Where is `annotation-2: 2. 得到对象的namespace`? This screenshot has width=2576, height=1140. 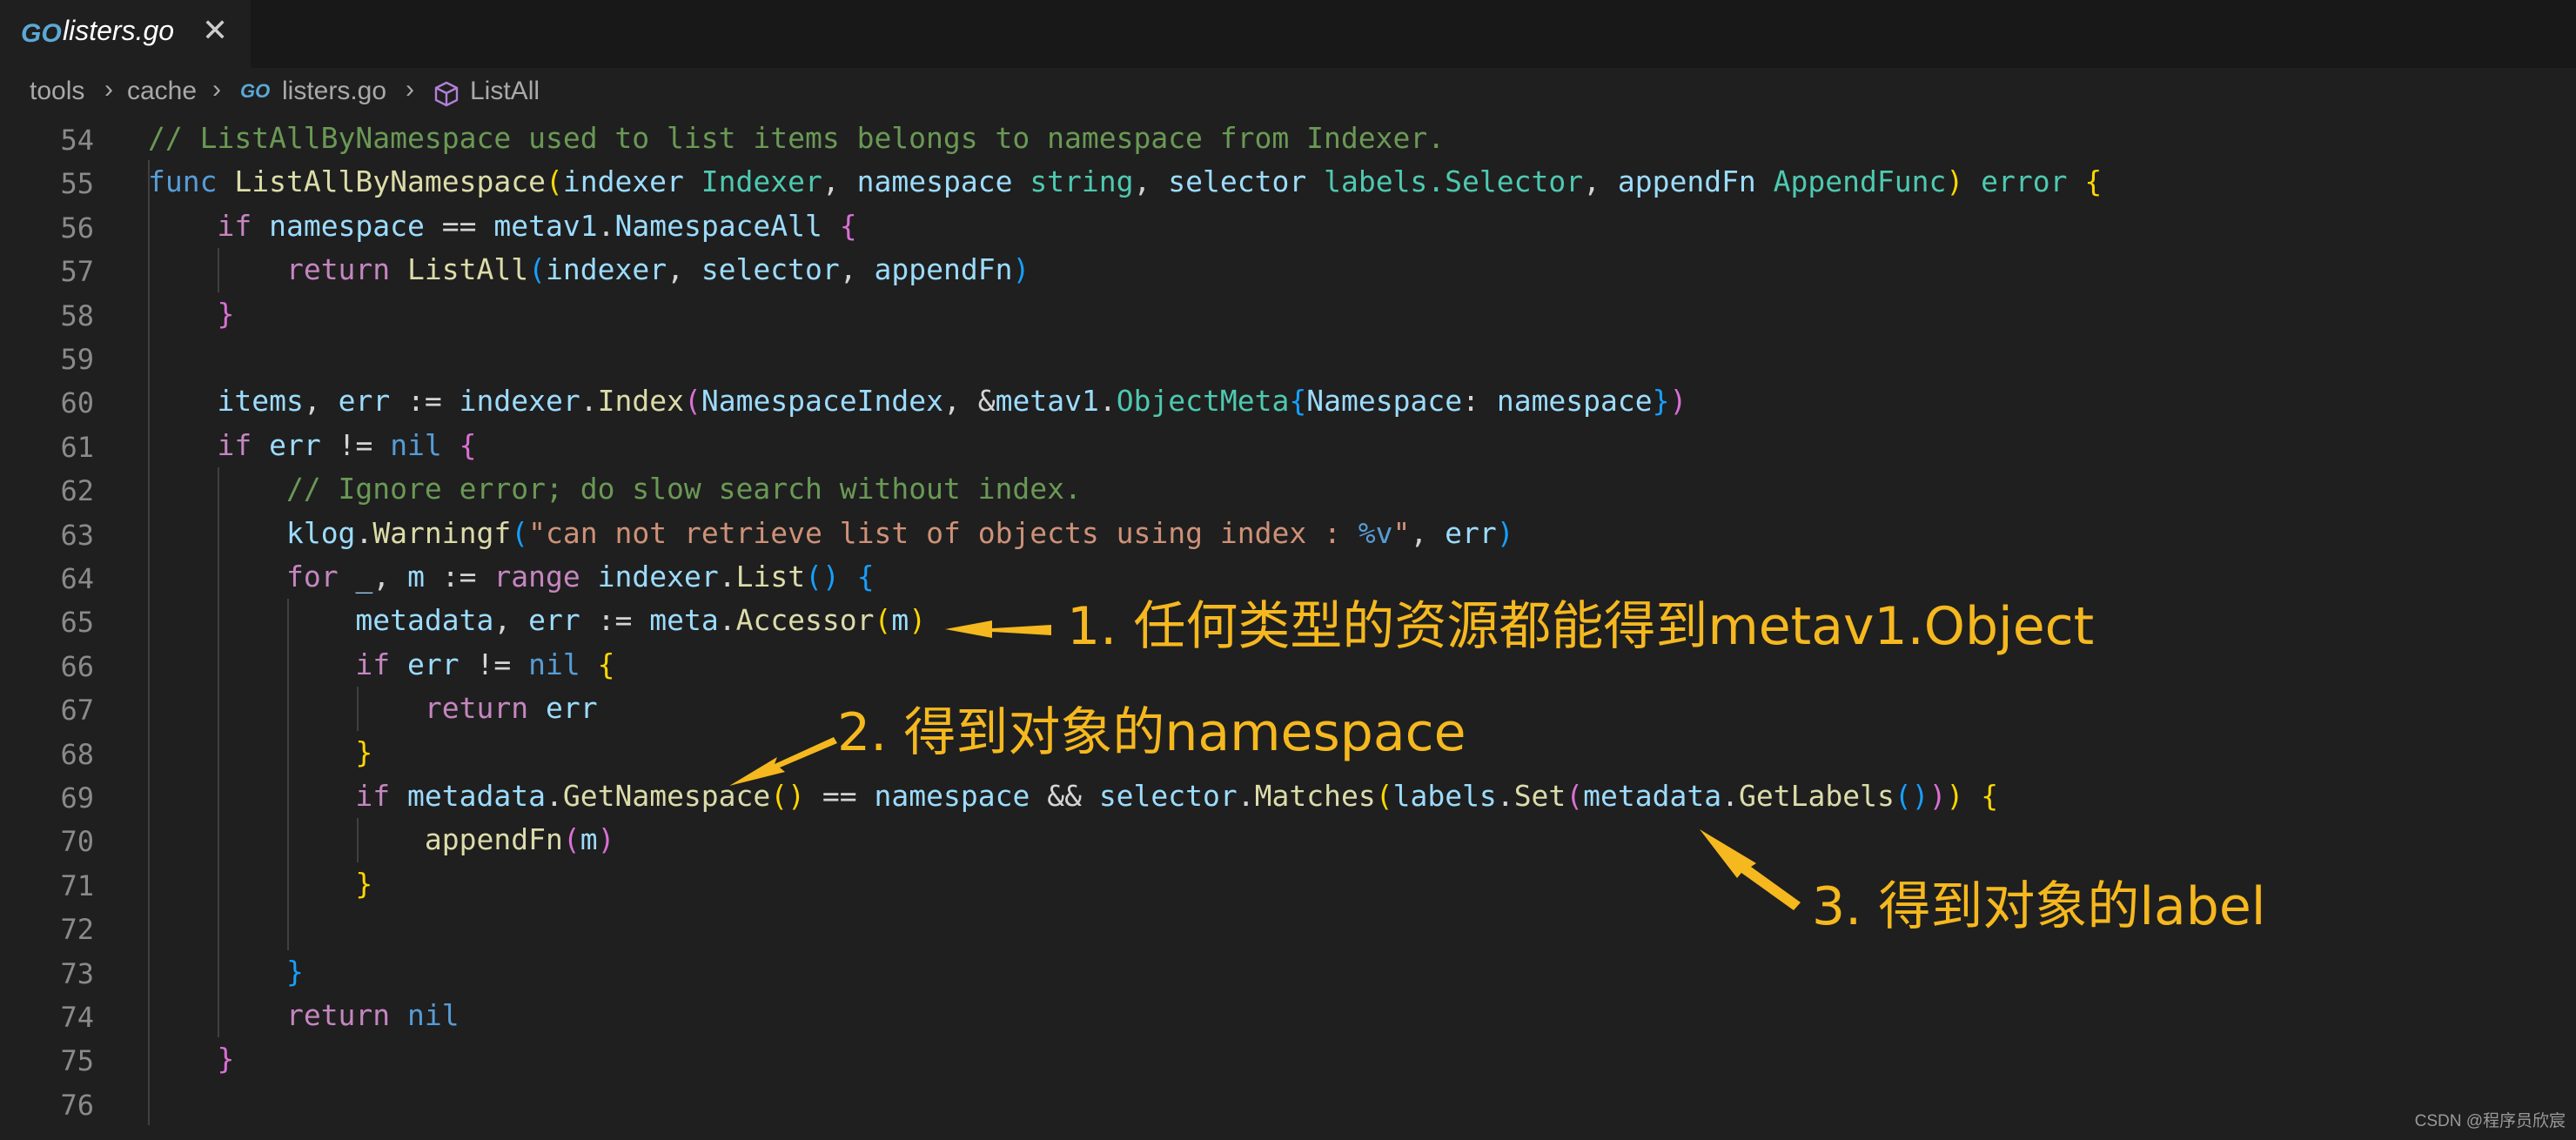
annotation-2: 2. 得到对象的namespace is located at coordinates (1151, 732).